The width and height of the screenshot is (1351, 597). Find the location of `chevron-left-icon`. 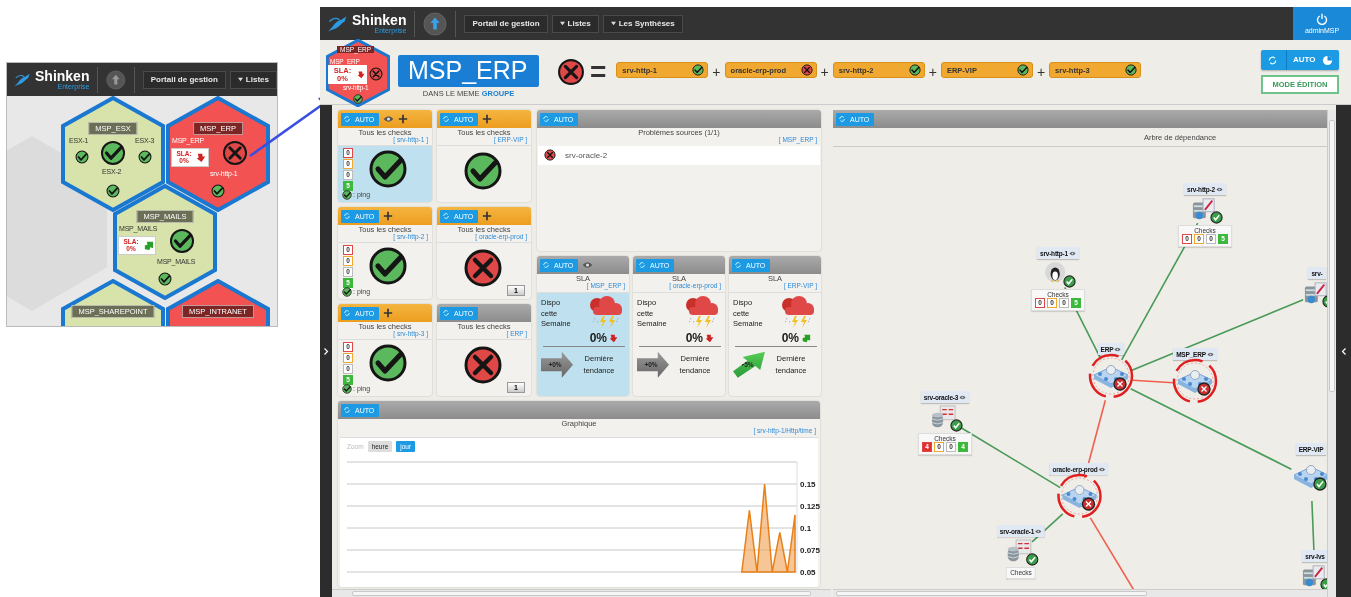

chevron-left-icon is located at coordinates (1343, 351).